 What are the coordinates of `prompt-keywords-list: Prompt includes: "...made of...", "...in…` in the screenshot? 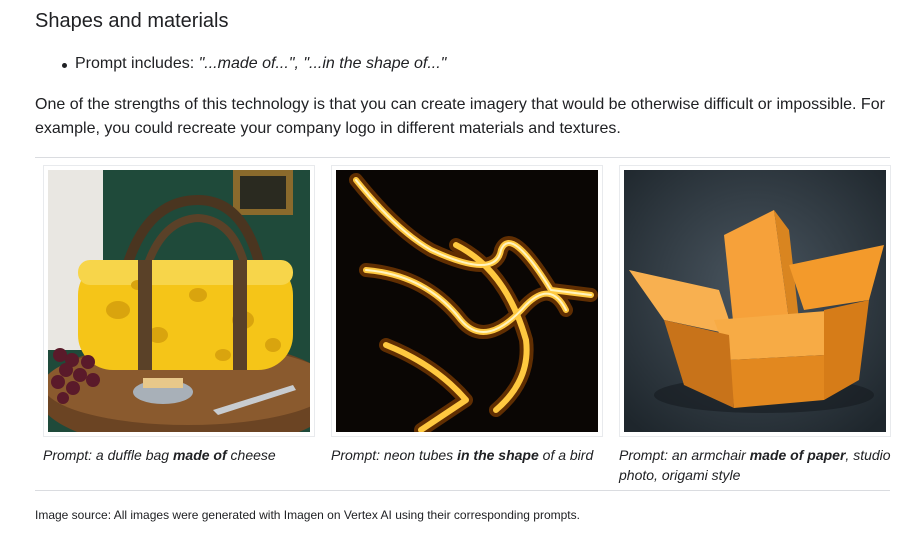 It's located at (253, 64).